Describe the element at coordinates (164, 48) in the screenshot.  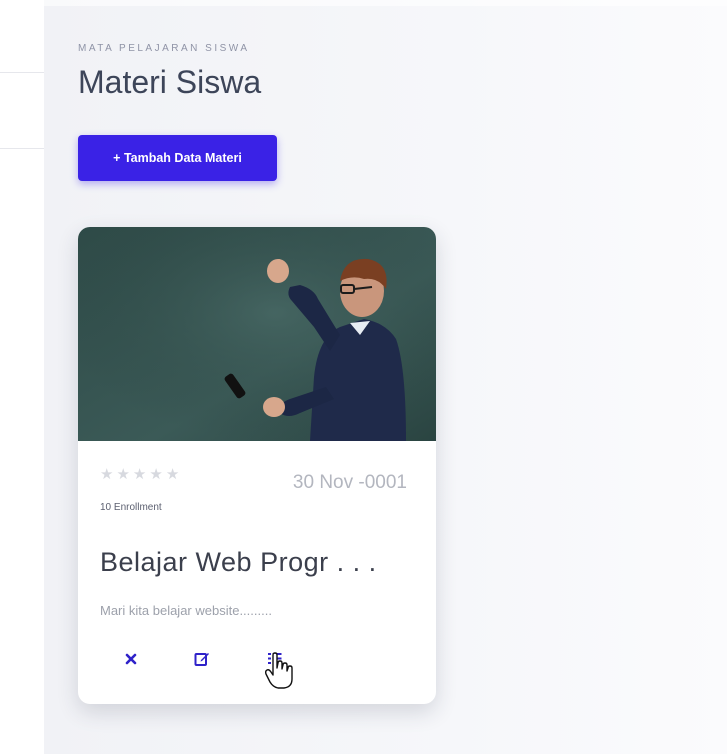
I see `page-eyebrow: MATA PELAJARAN SISWA` at that location.